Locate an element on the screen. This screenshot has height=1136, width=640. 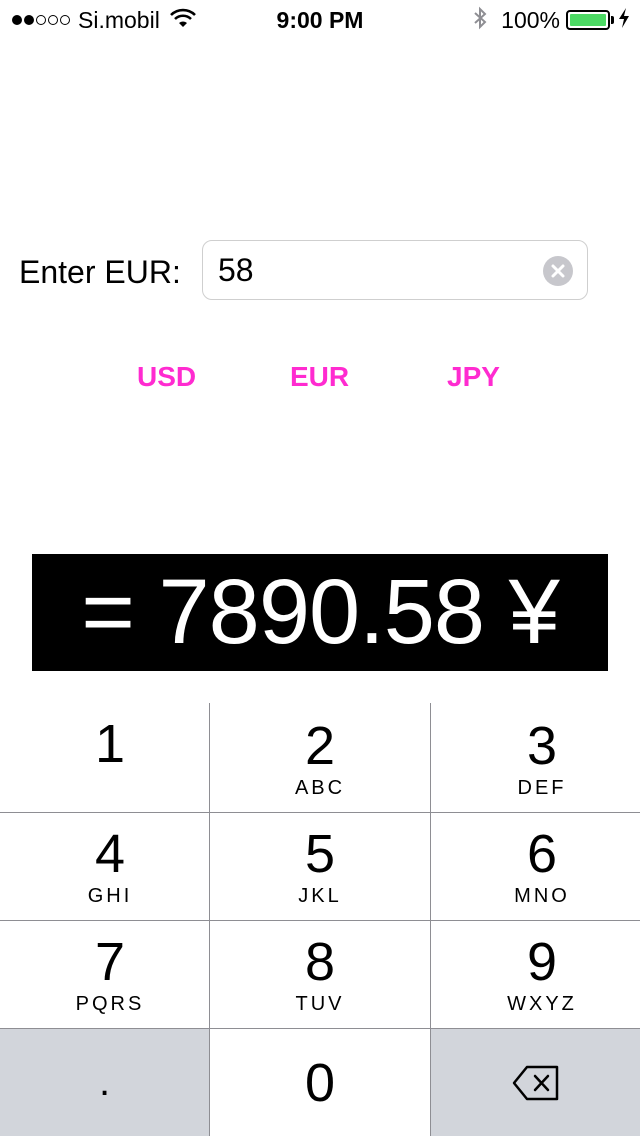
decimal-symbol: . is located at coordinates (104, 1082).